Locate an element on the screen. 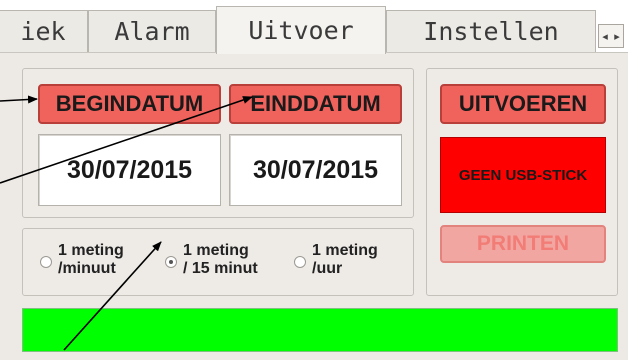  interval-label: 1 meting /minuut is located at coordinates (91, 260).